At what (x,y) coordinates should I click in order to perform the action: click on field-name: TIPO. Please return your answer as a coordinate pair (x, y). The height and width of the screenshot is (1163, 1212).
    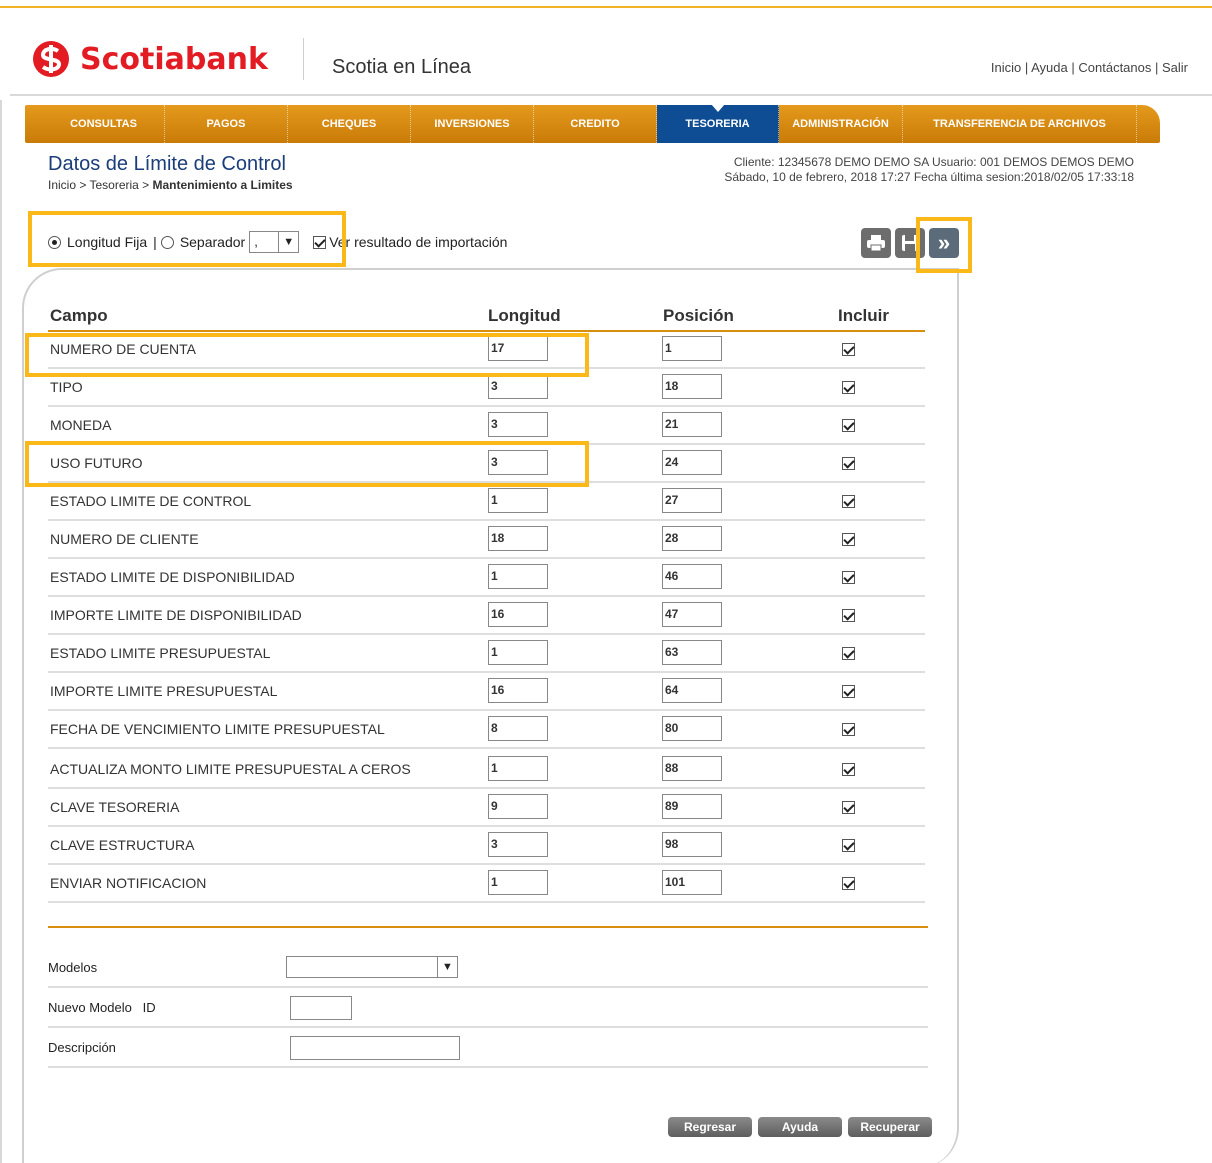
    Looking at the image, I should click on (66, 387).